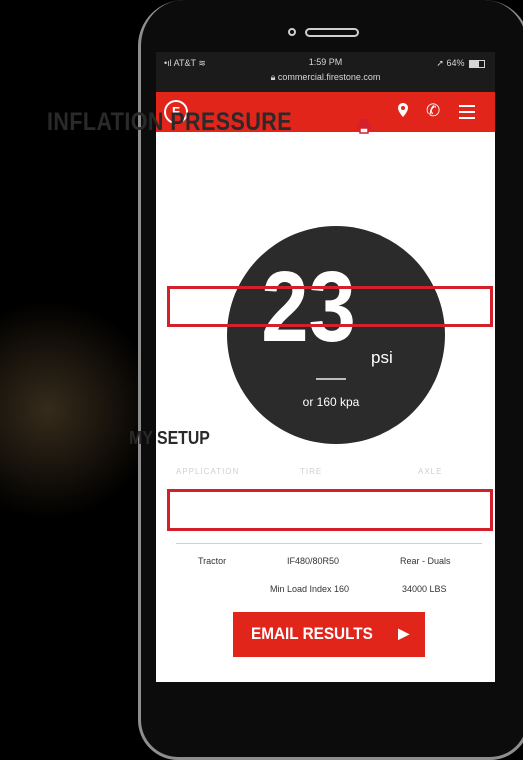 This screenshot has height=760, width=523. I want to click on setup-divider, so click(329, 543).